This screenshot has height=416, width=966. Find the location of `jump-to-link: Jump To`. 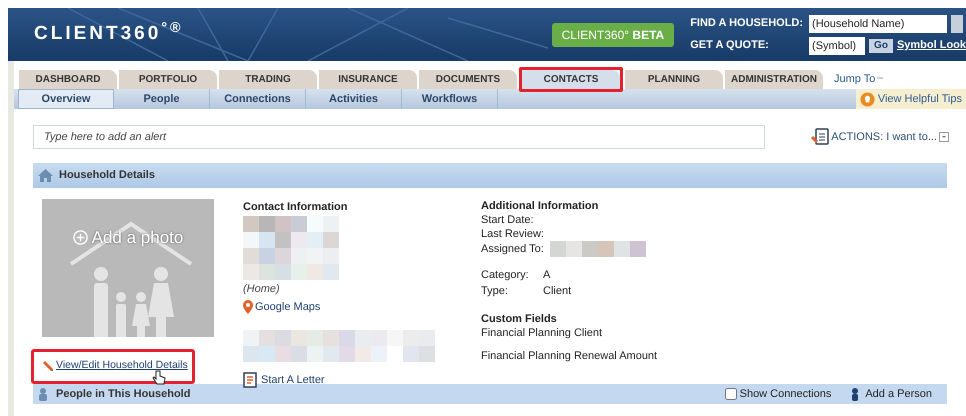

jump-to-link: Jump To is located at coordinates (859, 78).